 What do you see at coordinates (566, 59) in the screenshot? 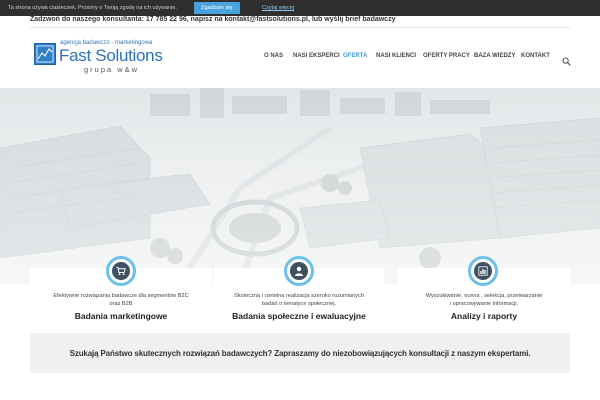
I see `search-icon` at bounding box center [566, 59].